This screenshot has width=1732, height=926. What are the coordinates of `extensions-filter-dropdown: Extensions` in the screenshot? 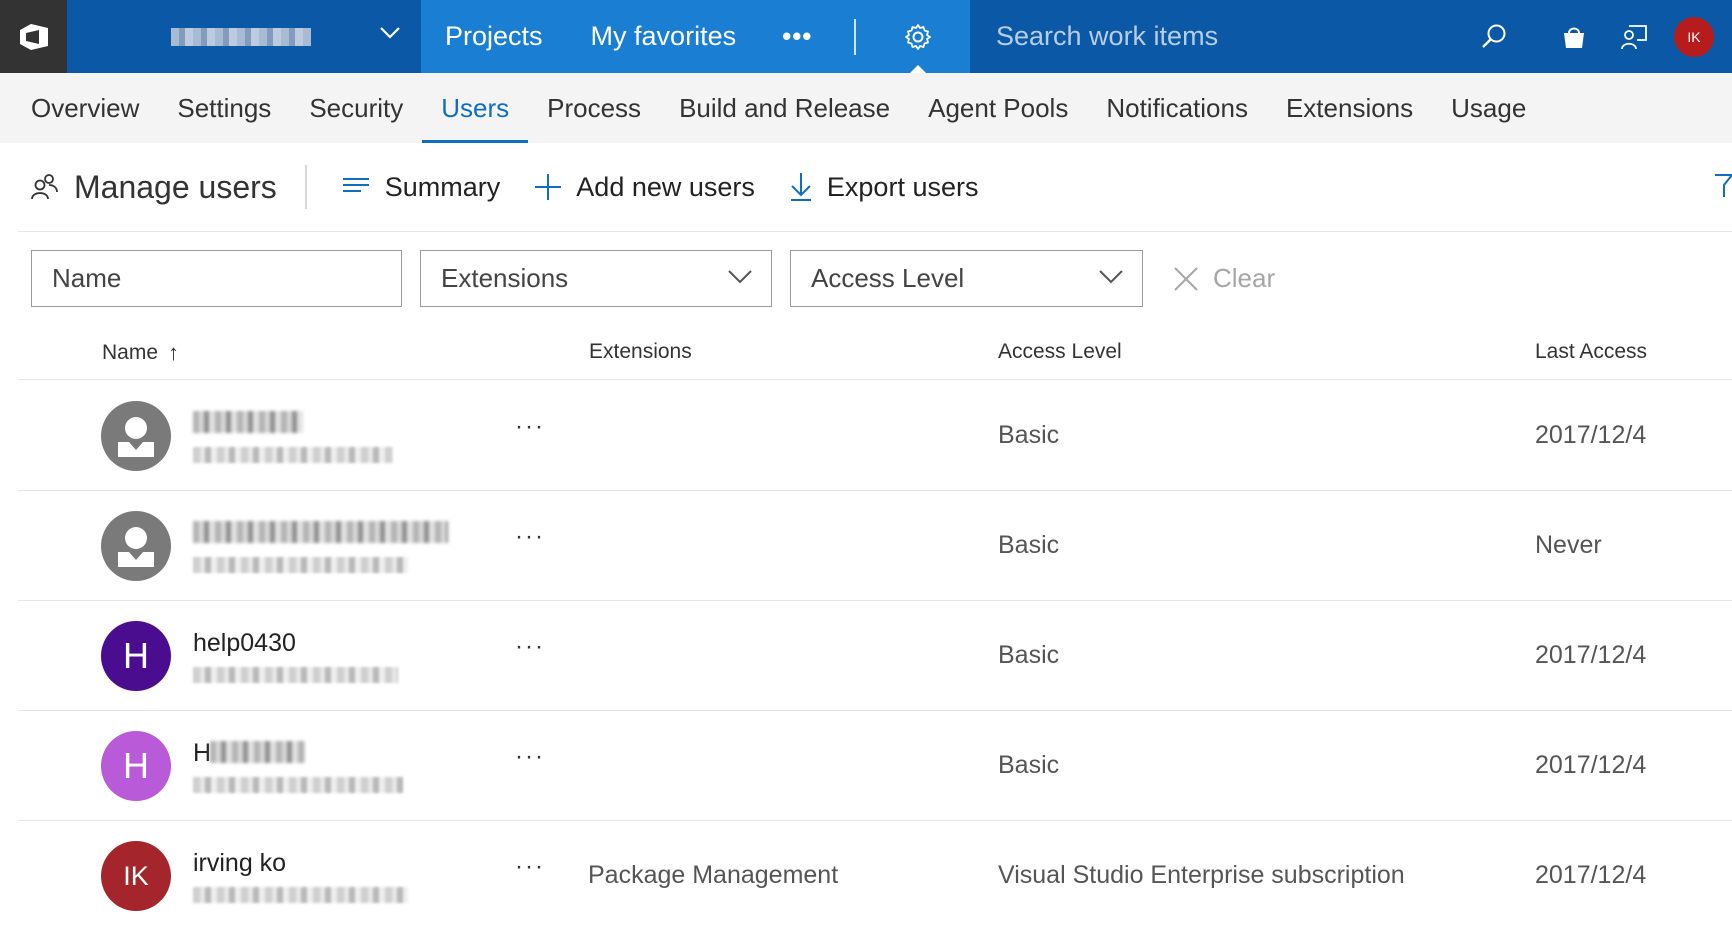 It's located at (596, 278).